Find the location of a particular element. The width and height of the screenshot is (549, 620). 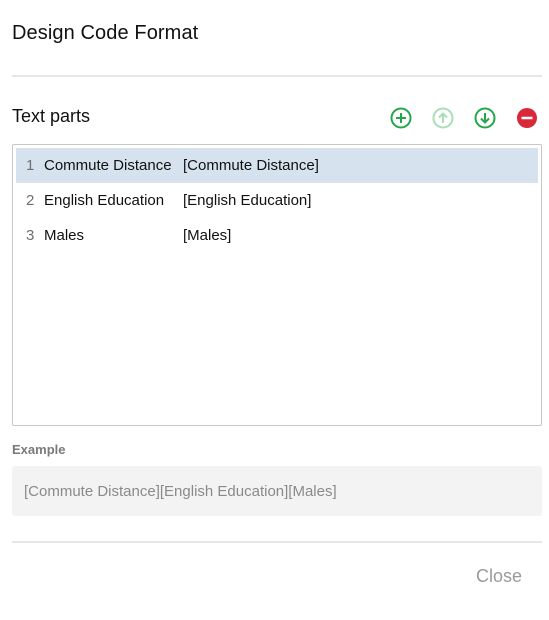

move-up-button is located at coordinates (443, 118).